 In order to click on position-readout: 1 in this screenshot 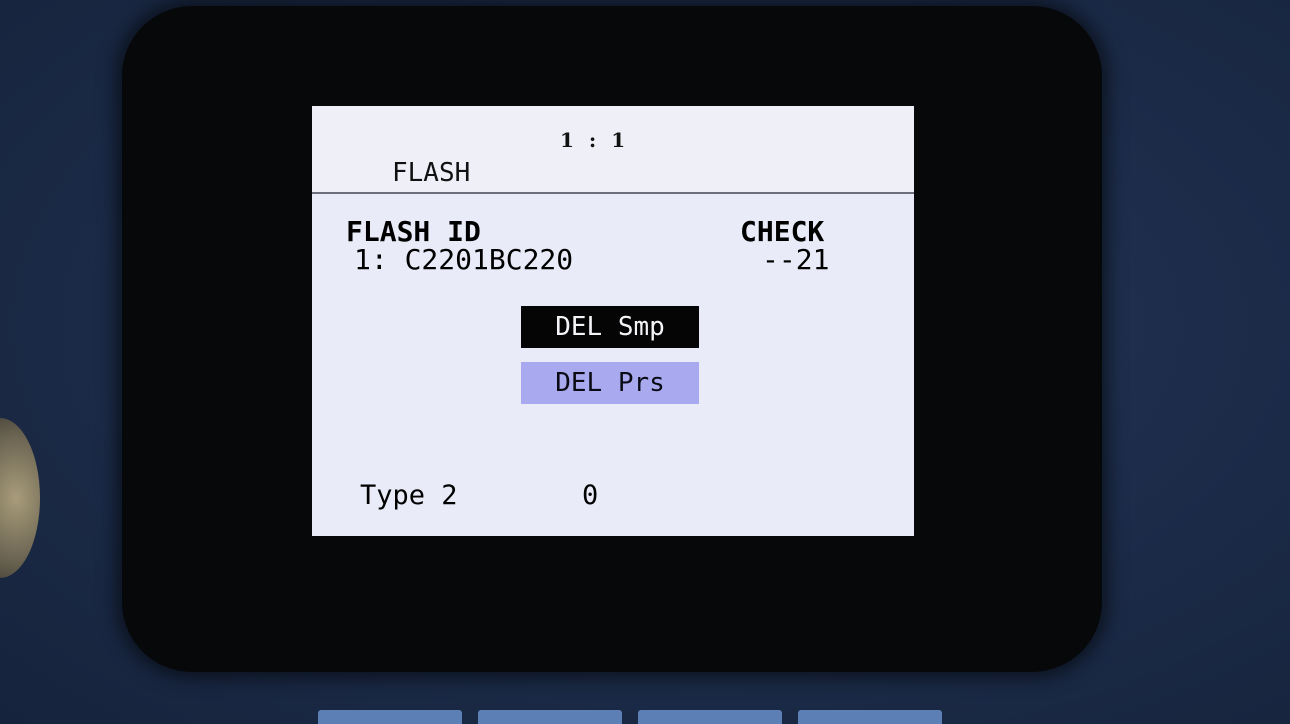, I will do `click(595, 140)`.